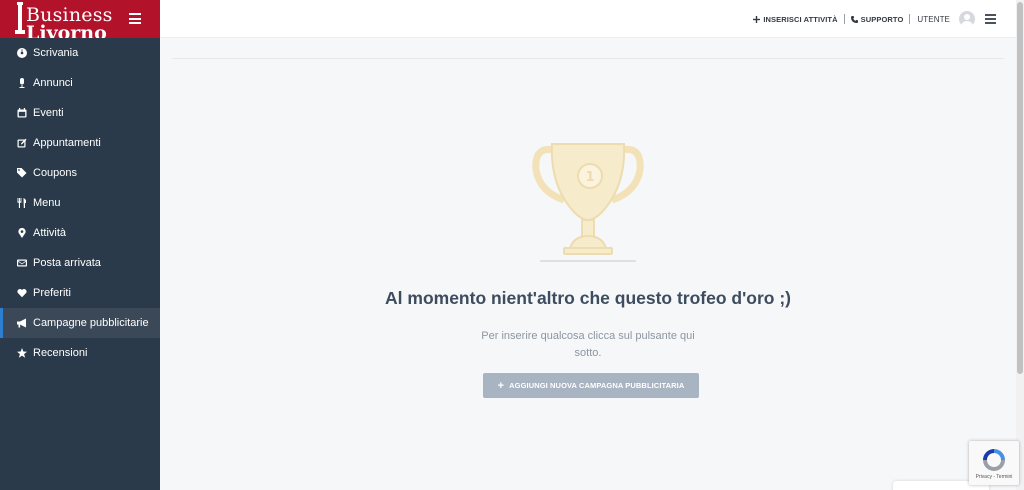 Image resolution: width=1024 pixels, height=490 pixels. I want to click on support-label: SUPPORTO, so click(882, 19).